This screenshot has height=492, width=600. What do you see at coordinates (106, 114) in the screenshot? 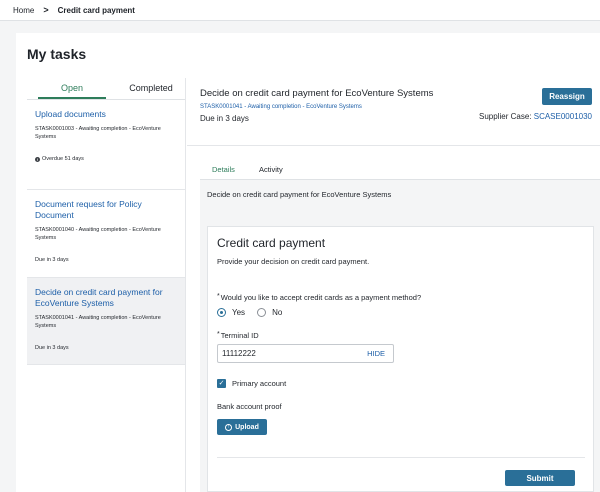
I see `task-item-title: Upload documents` at bounding box center [106, 114].